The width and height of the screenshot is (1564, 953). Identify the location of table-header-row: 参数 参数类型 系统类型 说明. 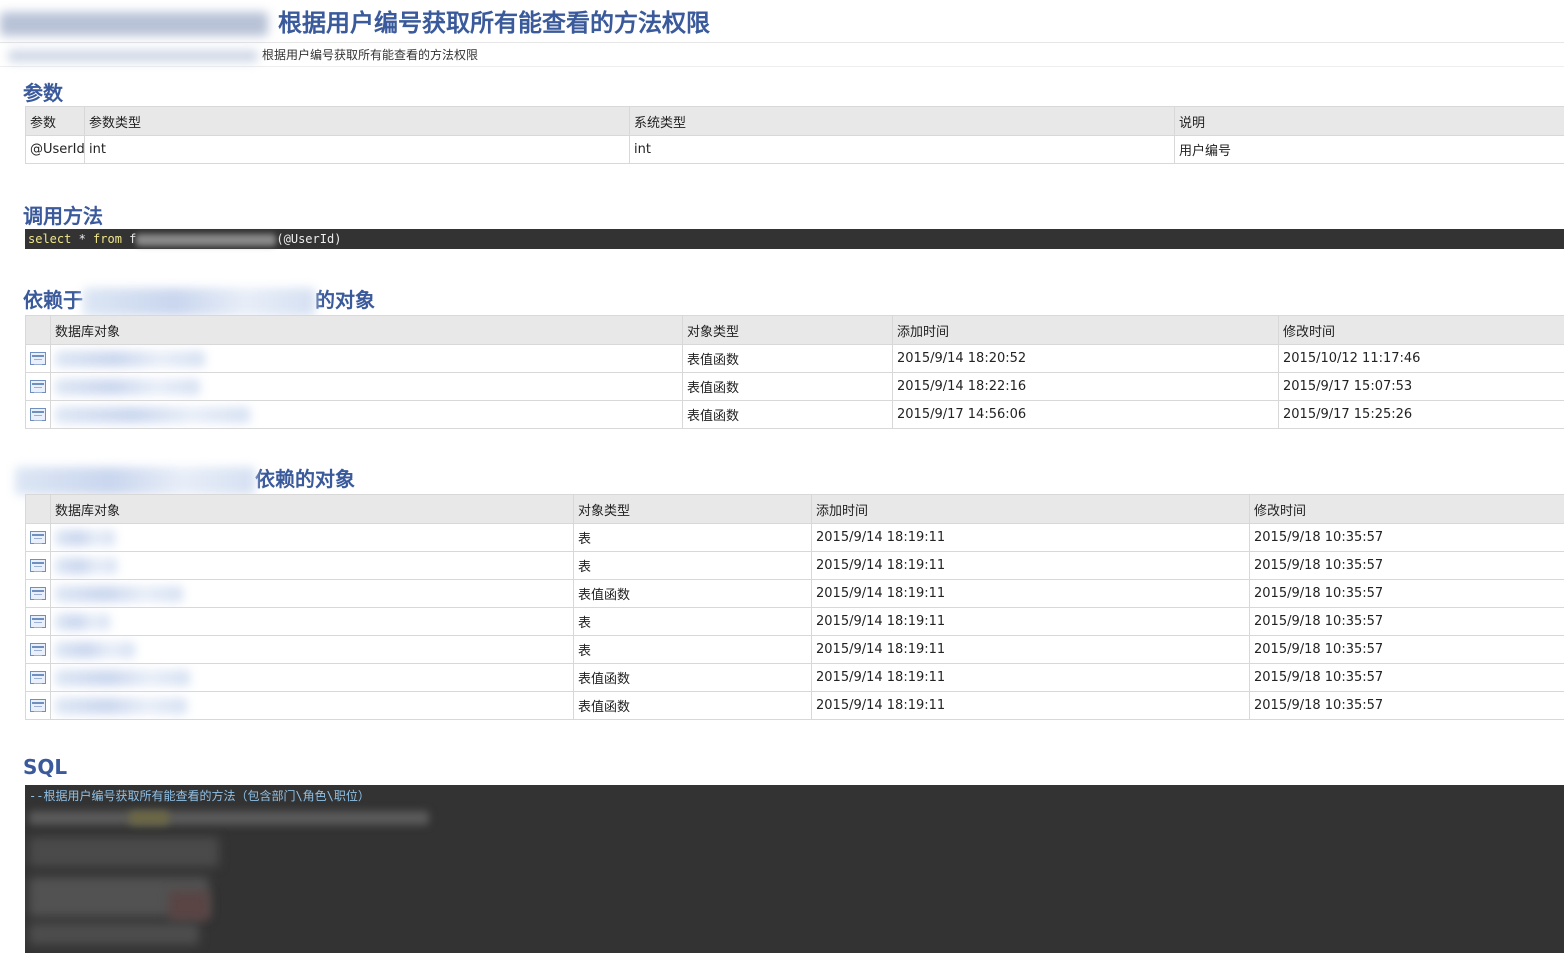
(794, 121).